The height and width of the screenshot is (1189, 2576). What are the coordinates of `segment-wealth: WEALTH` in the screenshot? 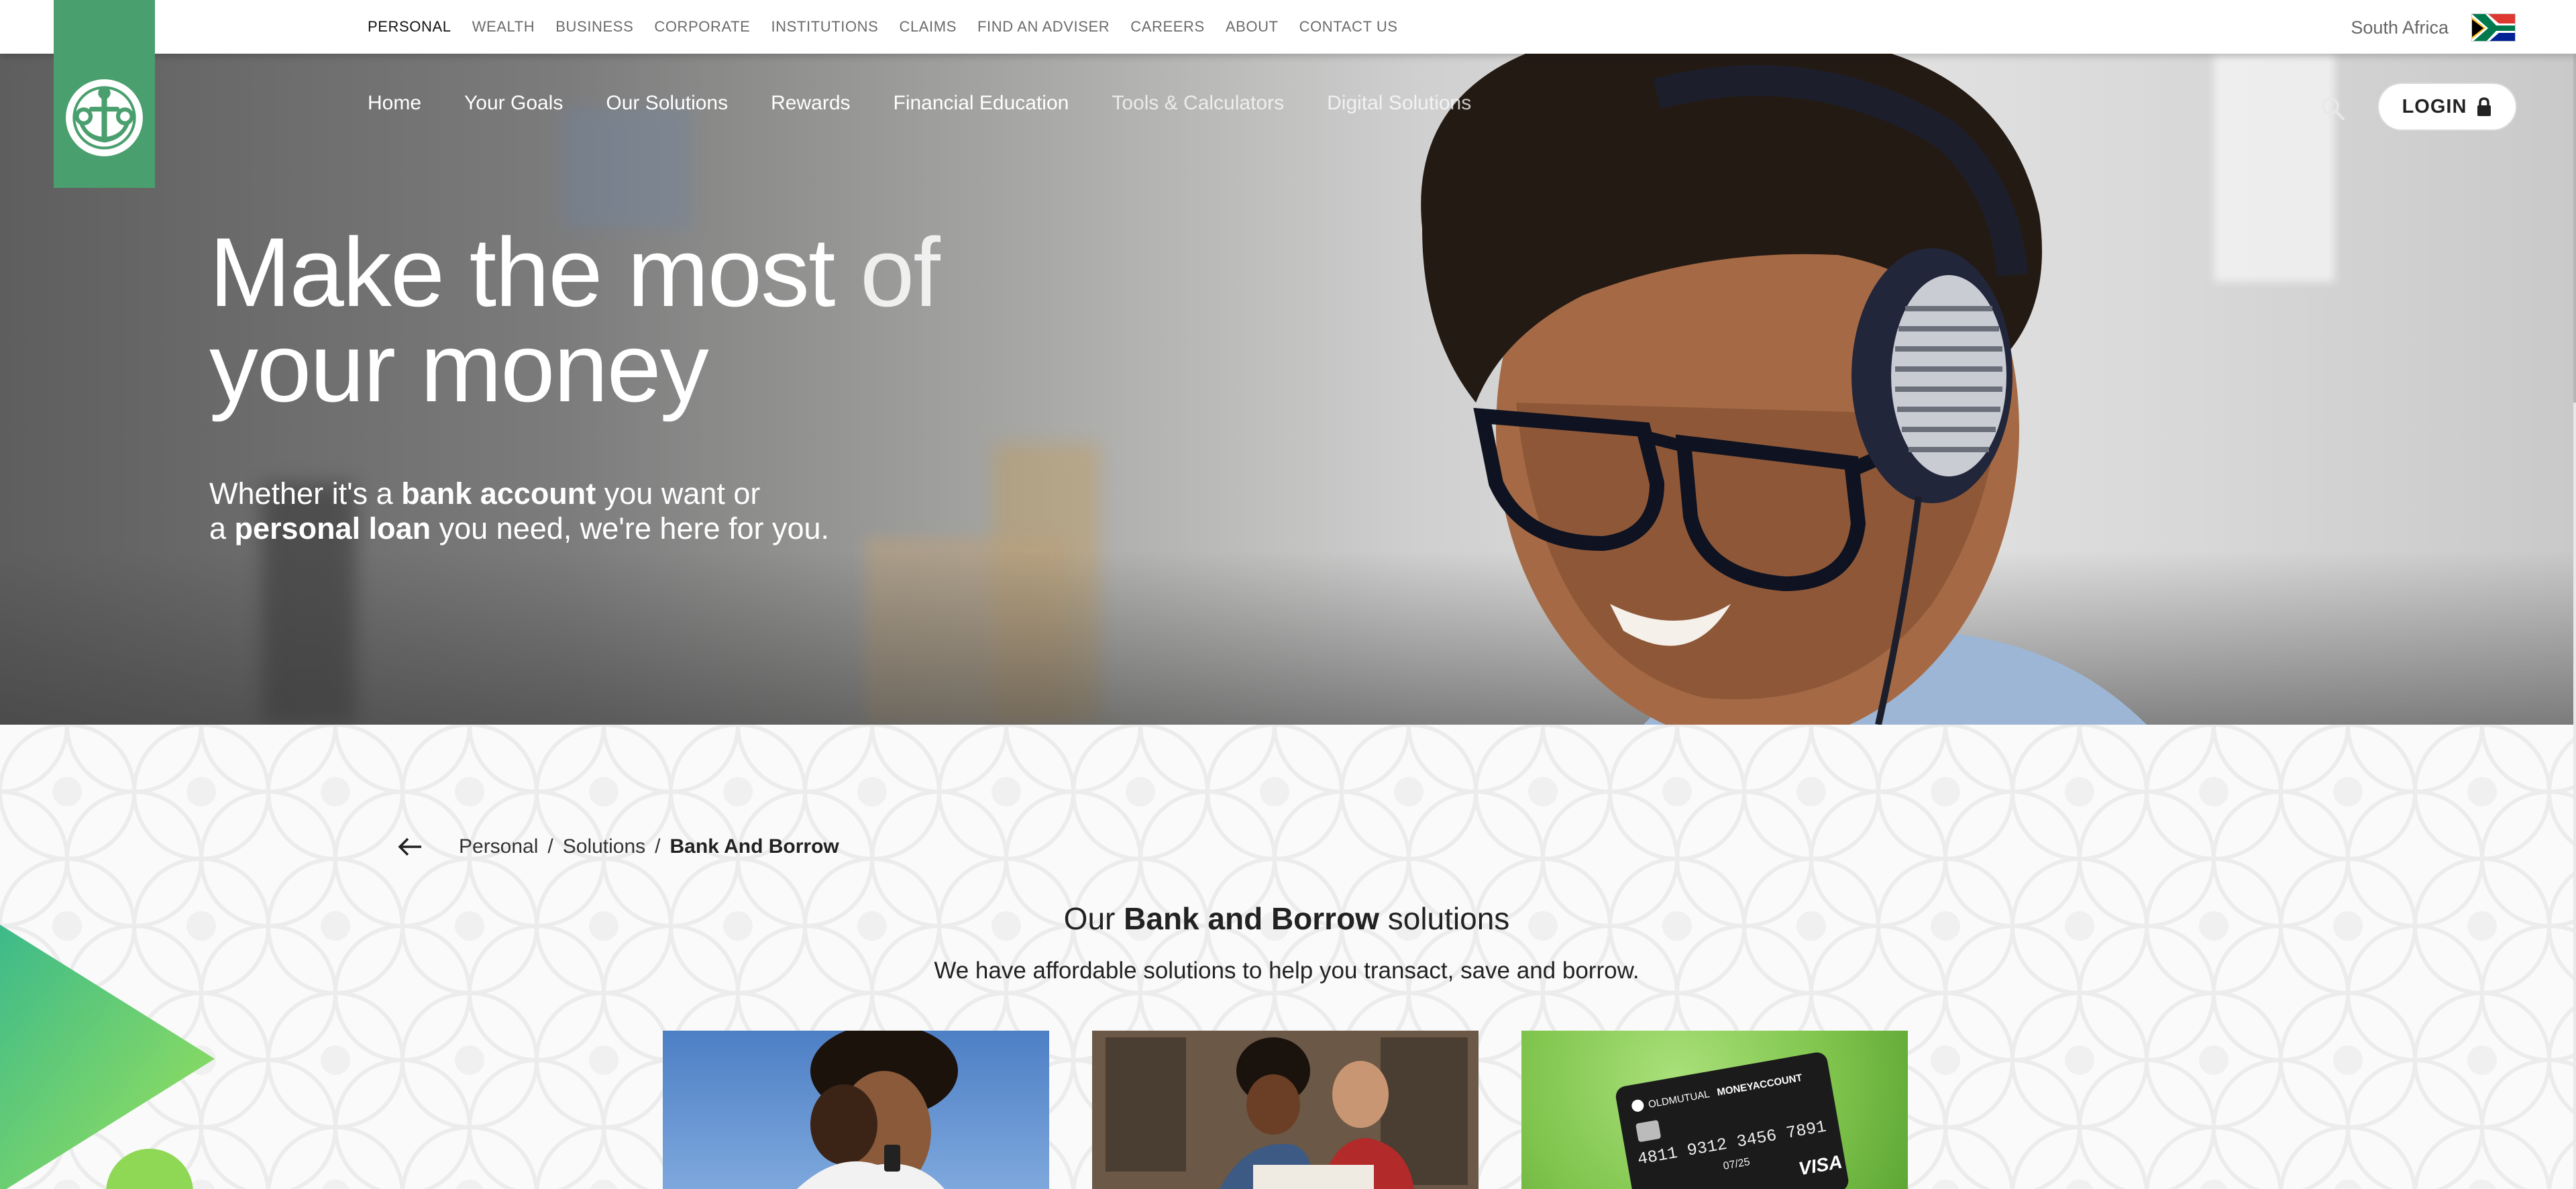 It's located at (503, 27).